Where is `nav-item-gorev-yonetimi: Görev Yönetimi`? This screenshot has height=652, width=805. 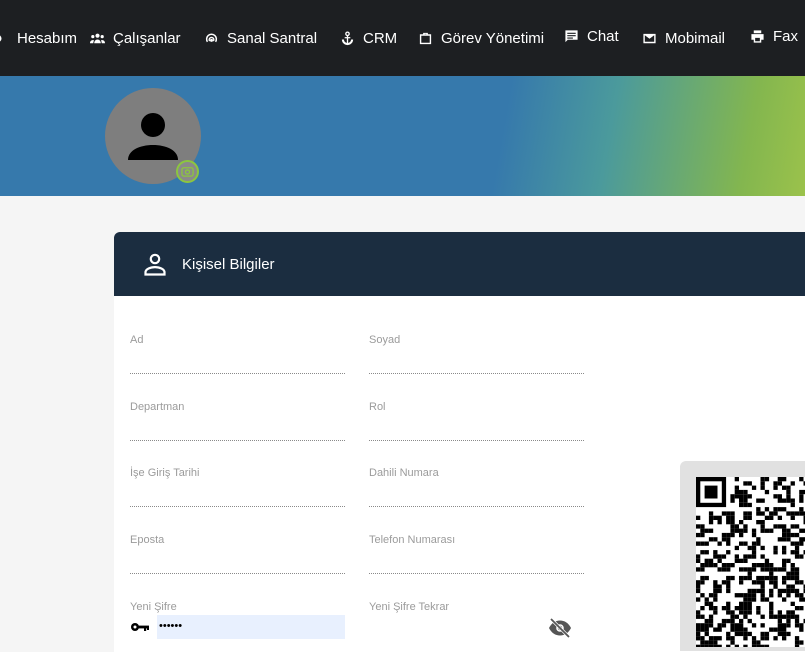
nav-item-gorev-yonetimi: Görev Yönetimi is located at coordinates (481, 38).